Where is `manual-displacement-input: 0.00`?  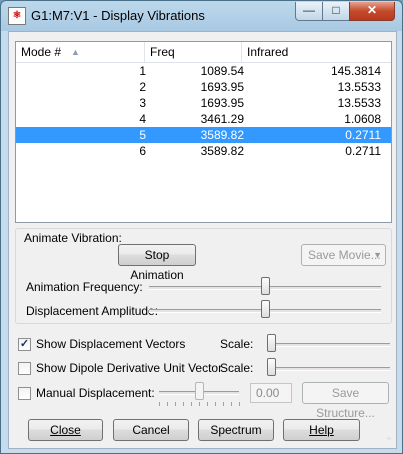 manual-displacement-input: 0.00 is located at coordinates (271, 393).